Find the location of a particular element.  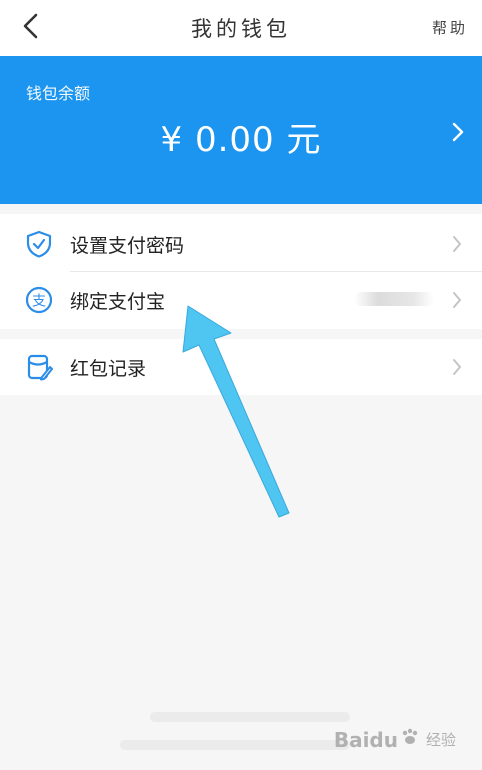

svg-text: 支 is located at coordinates (39, 302).